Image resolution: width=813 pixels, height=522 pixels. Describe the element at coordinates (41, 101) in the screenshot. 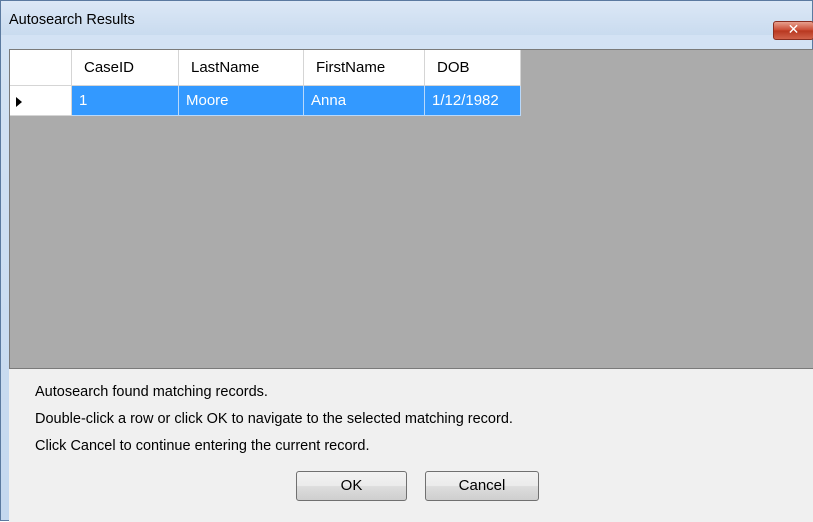

I see `row-header` at that location.